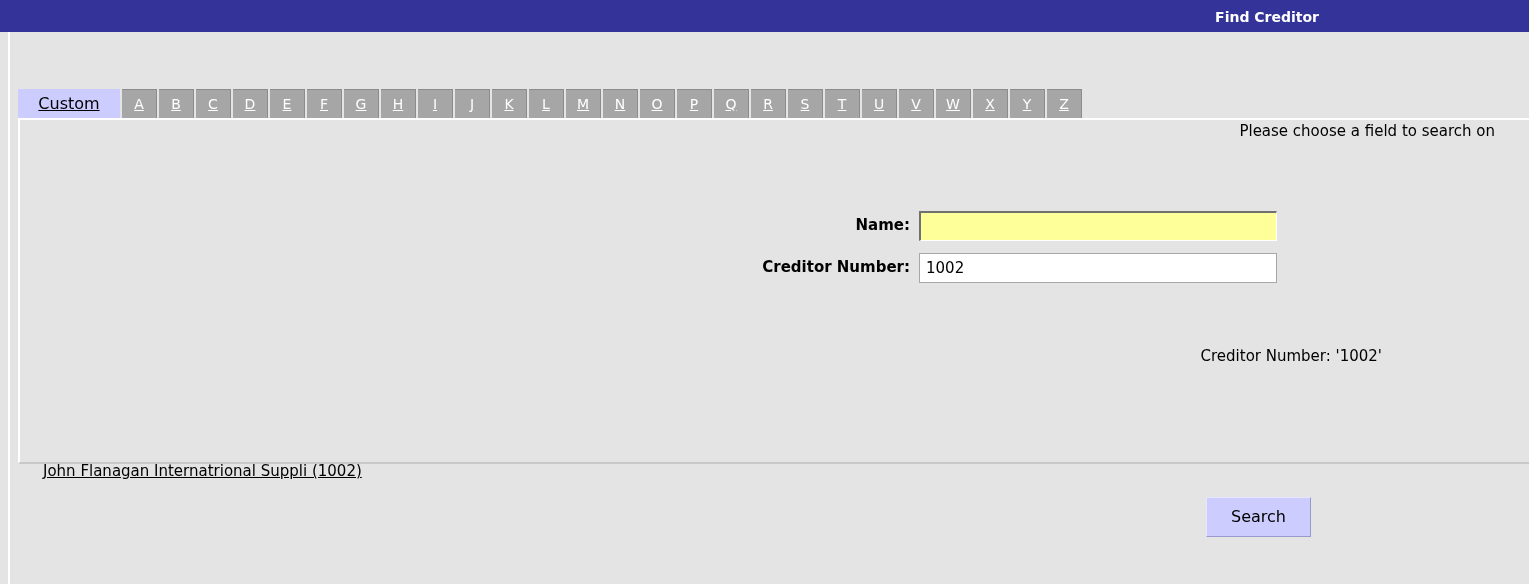 This screenshot has height=584, width=1529. Describe the element at coordinates (324, 103) in the screenshot. I see `tab: F` at that location.